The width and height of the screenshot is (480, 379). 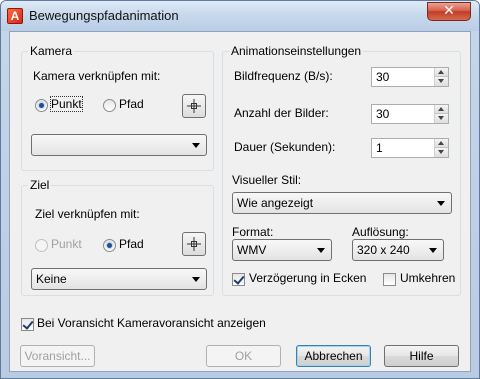 What do you see at coordinates (27, 324) in the screenshot?
I see `preview-camera-checkbox` at bounding box center [27, 324].